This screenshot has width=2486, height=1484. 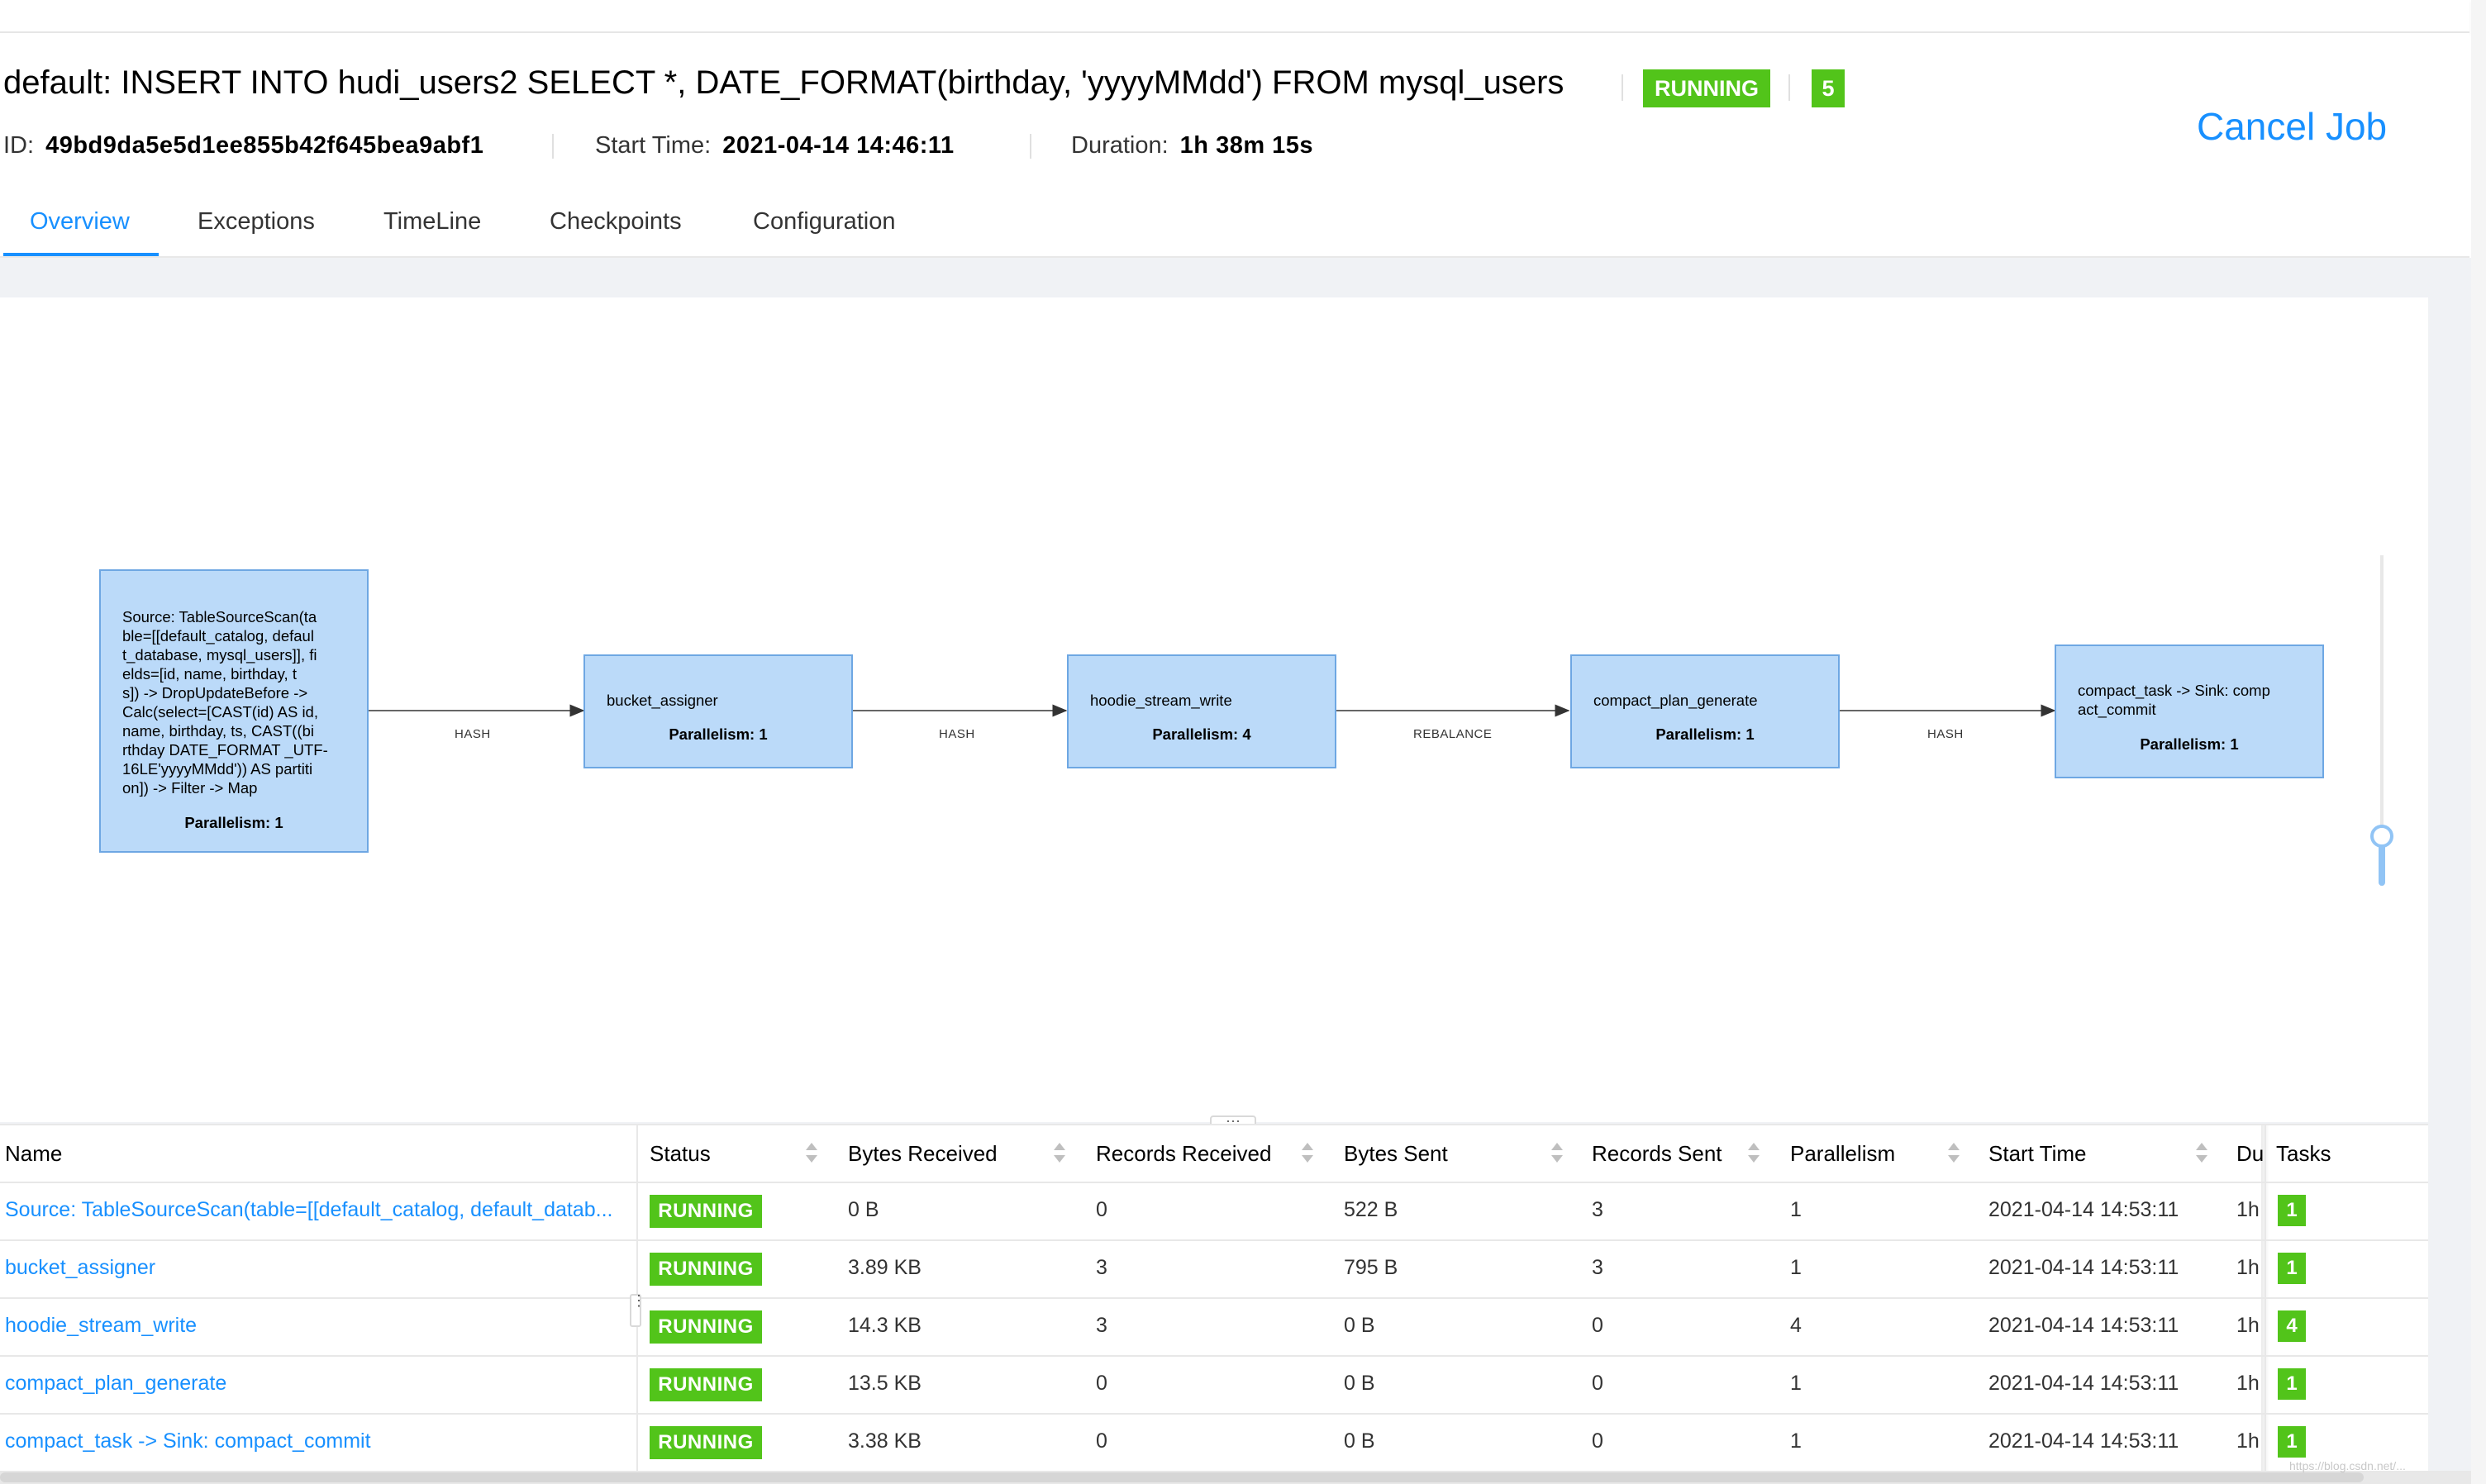 What do you see at coordinates (1396, 1153) in the screenshot?
I see `column-header-bytes-sent: Bytes Sent` at bounding box center [1396, 1153].